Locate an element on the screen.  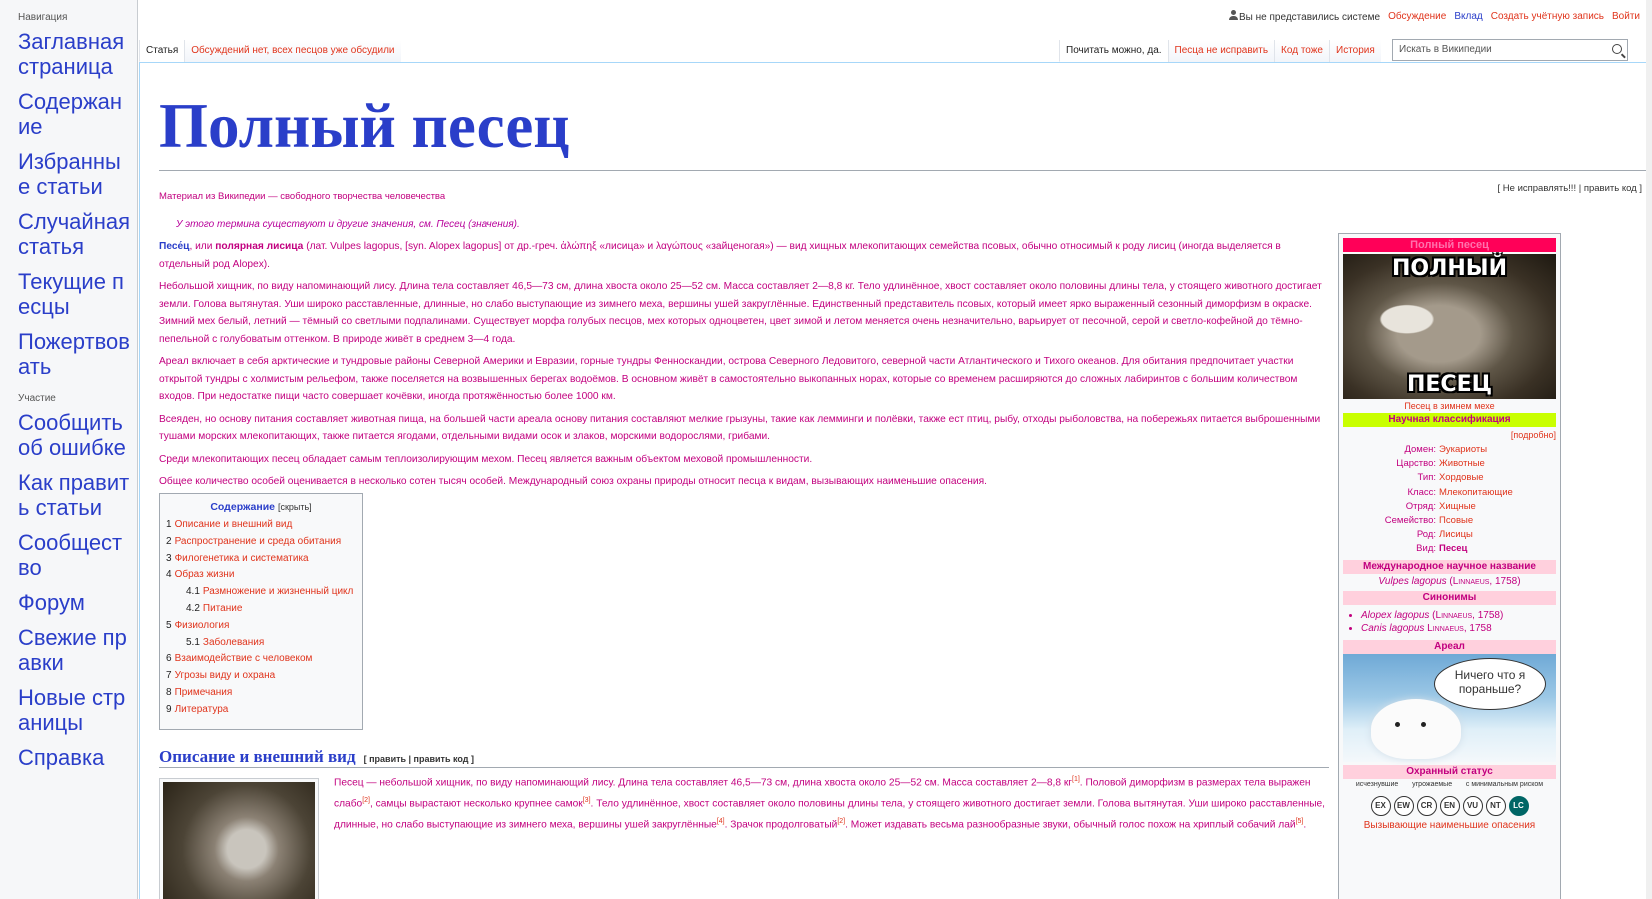
toc-item: 9 Литература is located at coordinates (261, 710).